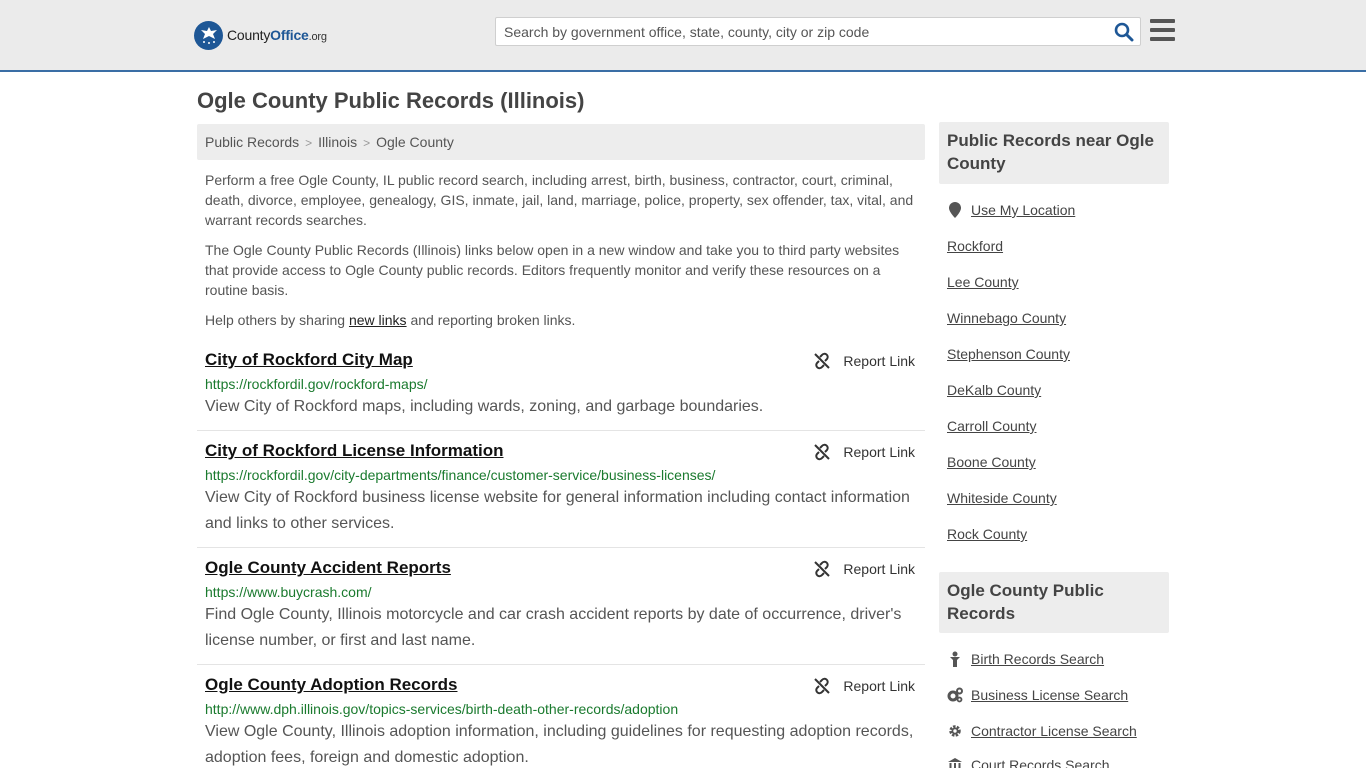 This screenshot has width=1366, height=768. What do you see at coordinates (249, 35) in the screenshot?
I see `logo-county: County` at bounding box center [249, 35].